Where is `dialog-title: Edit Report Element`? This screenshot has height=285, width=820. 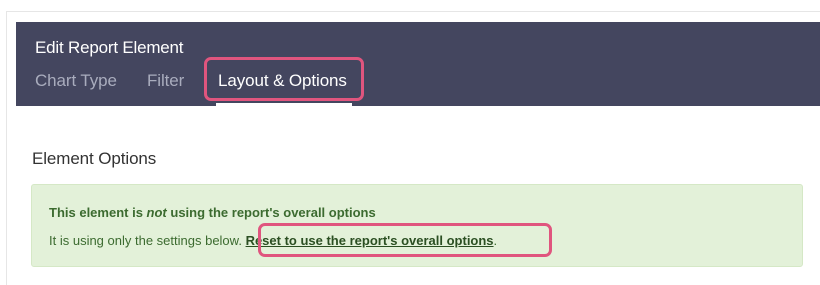 dialog-title: Edit Report Element is located at coordinates (109, 47).